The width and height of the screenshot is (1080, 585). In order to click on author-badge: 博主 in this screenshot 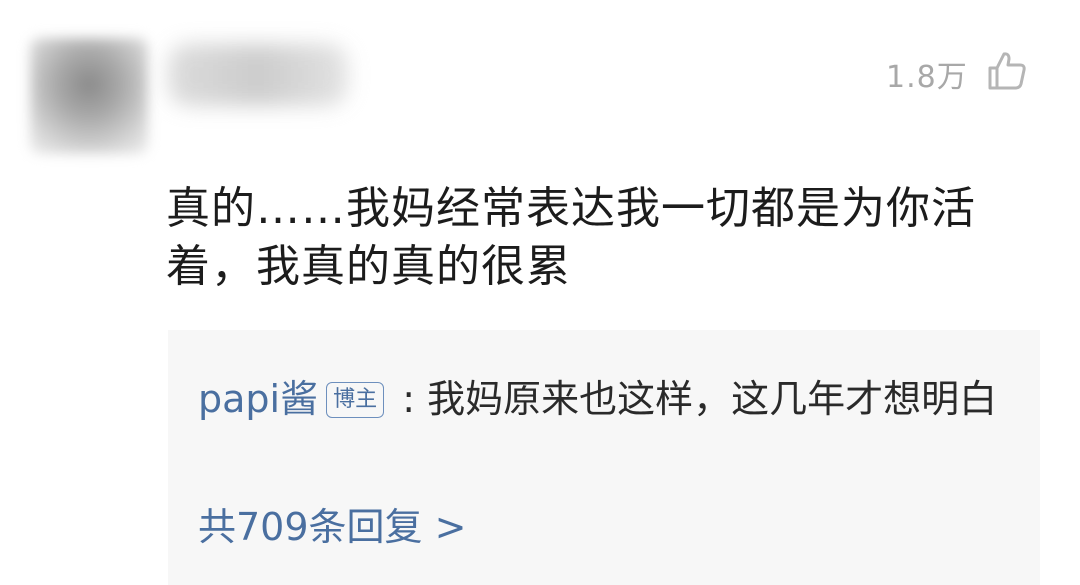, I will do `click(355, 400)`.